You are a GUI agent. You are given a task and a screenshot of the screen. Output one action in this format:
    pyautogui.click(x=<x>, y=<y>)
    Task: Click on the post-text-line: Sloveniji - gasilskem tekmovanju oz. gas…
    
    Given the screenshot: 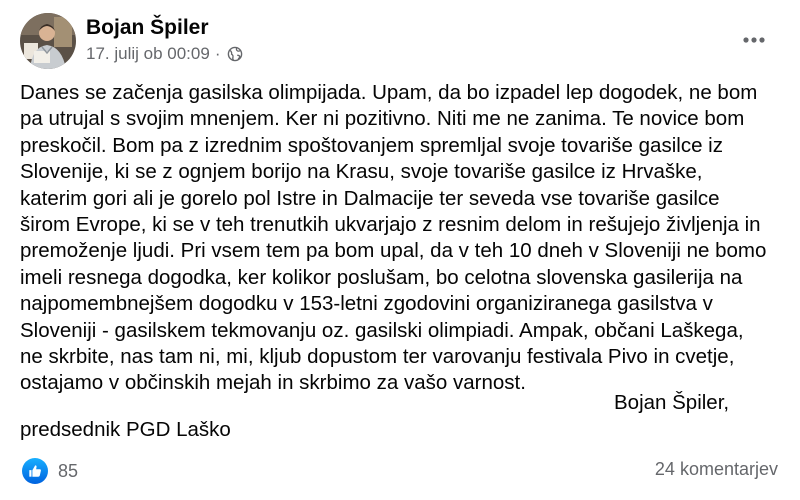 What is the action you would take?
    pyautogui.click(x=382, y=330)
    